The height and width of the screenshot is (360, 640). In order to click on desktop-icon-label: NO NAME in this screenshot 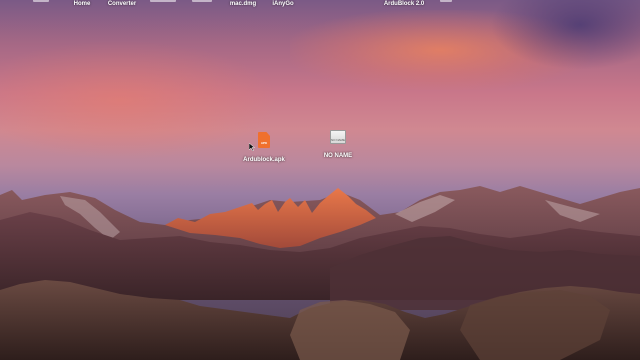, I will do `click(338, 156)`.